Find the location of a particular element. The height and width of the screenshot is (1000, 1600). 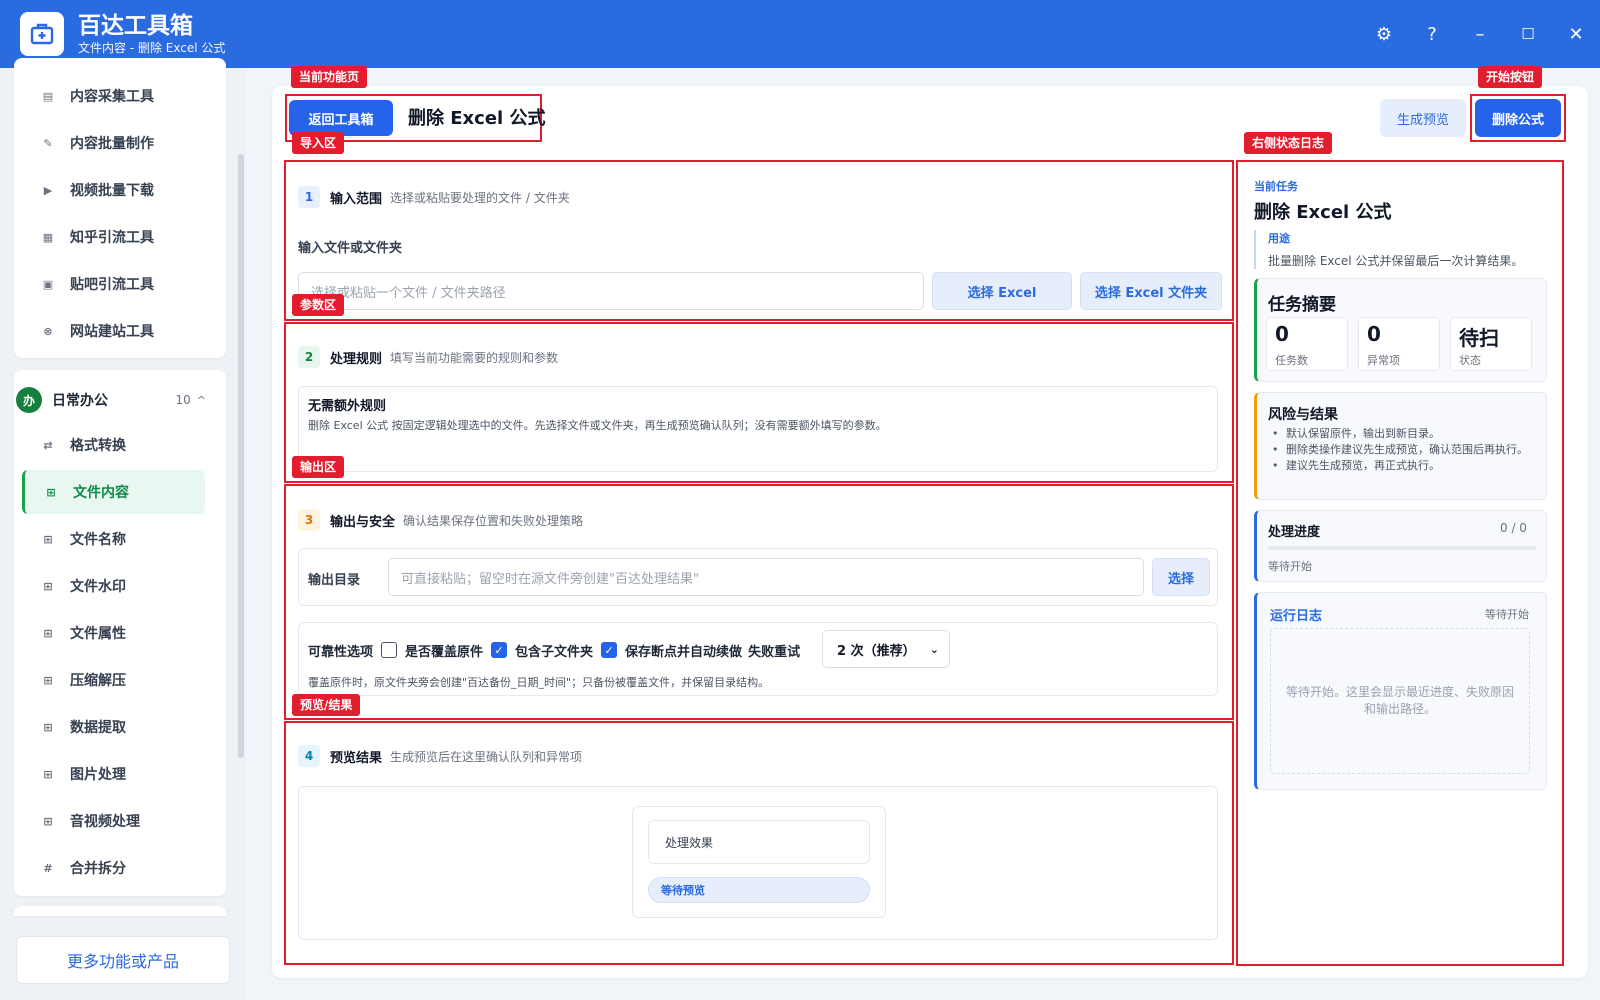

sidebar-item-image: ⊞ 图片处理 is located at coordinates (113, 774).